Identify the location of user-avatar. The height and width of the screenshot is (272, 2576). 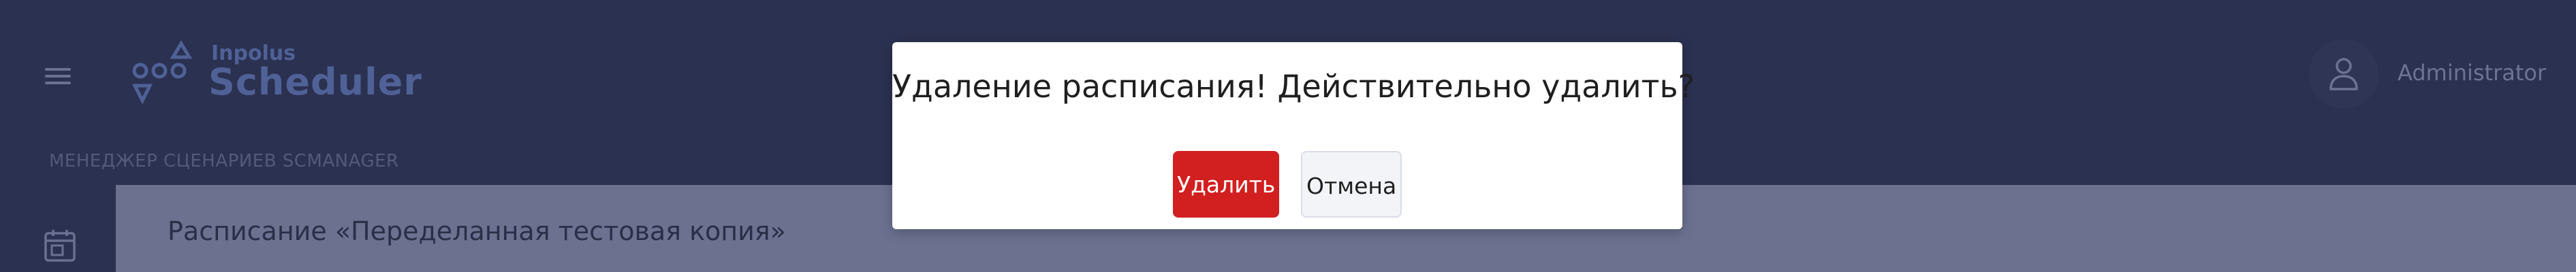
(2343, 74).